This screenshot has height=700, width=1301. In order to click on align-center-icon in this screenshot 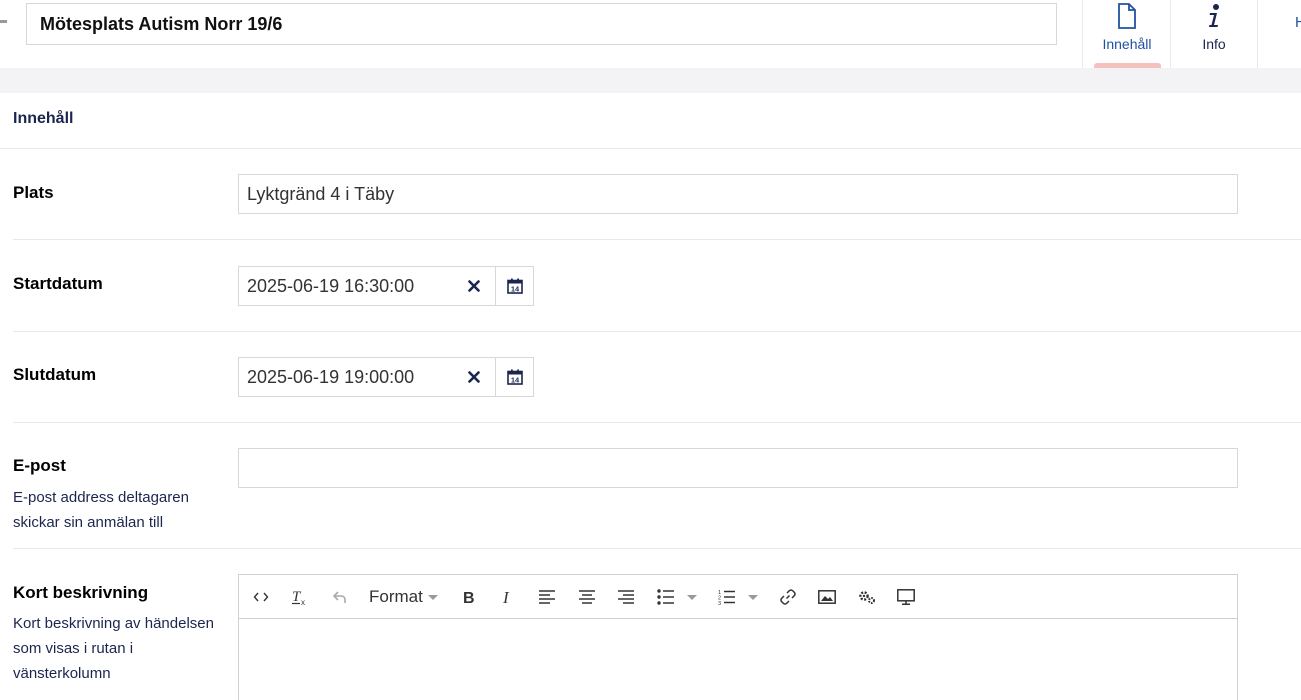, I will do `click(587, 597)`.